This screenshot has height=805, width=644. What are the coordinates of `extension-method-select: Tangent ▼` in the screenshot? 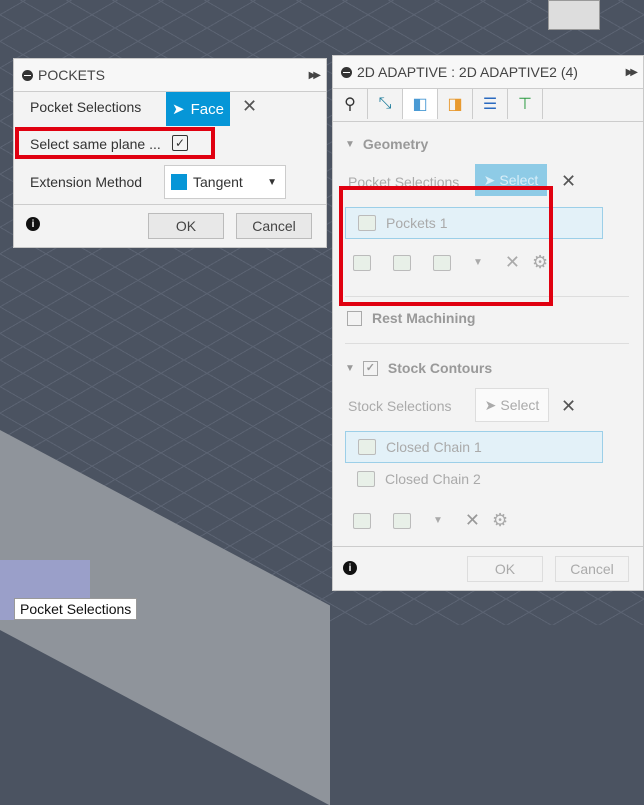 It's located at (225, 182).